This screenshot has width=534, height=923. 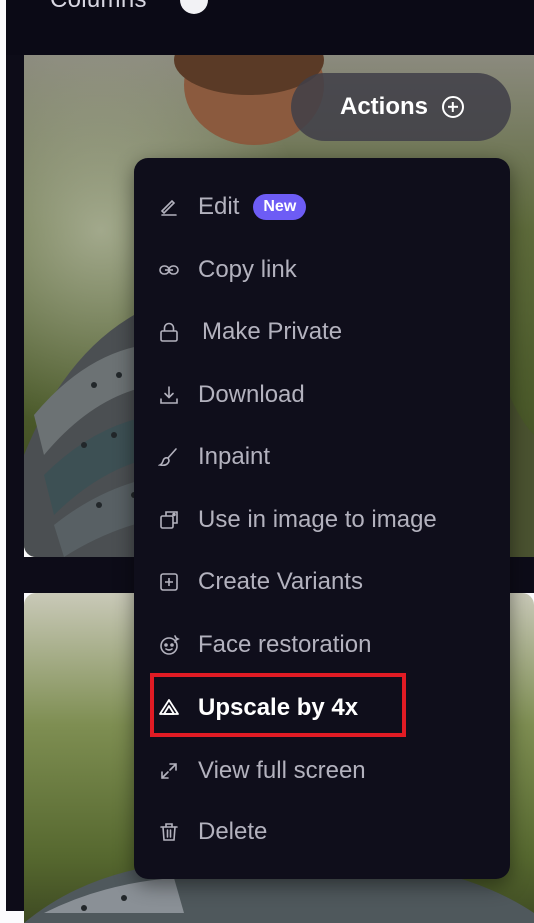 What do you see at coordinates (15, 483) in the screenshot?
I see `left-gutter` at bounding box center [15, 483].